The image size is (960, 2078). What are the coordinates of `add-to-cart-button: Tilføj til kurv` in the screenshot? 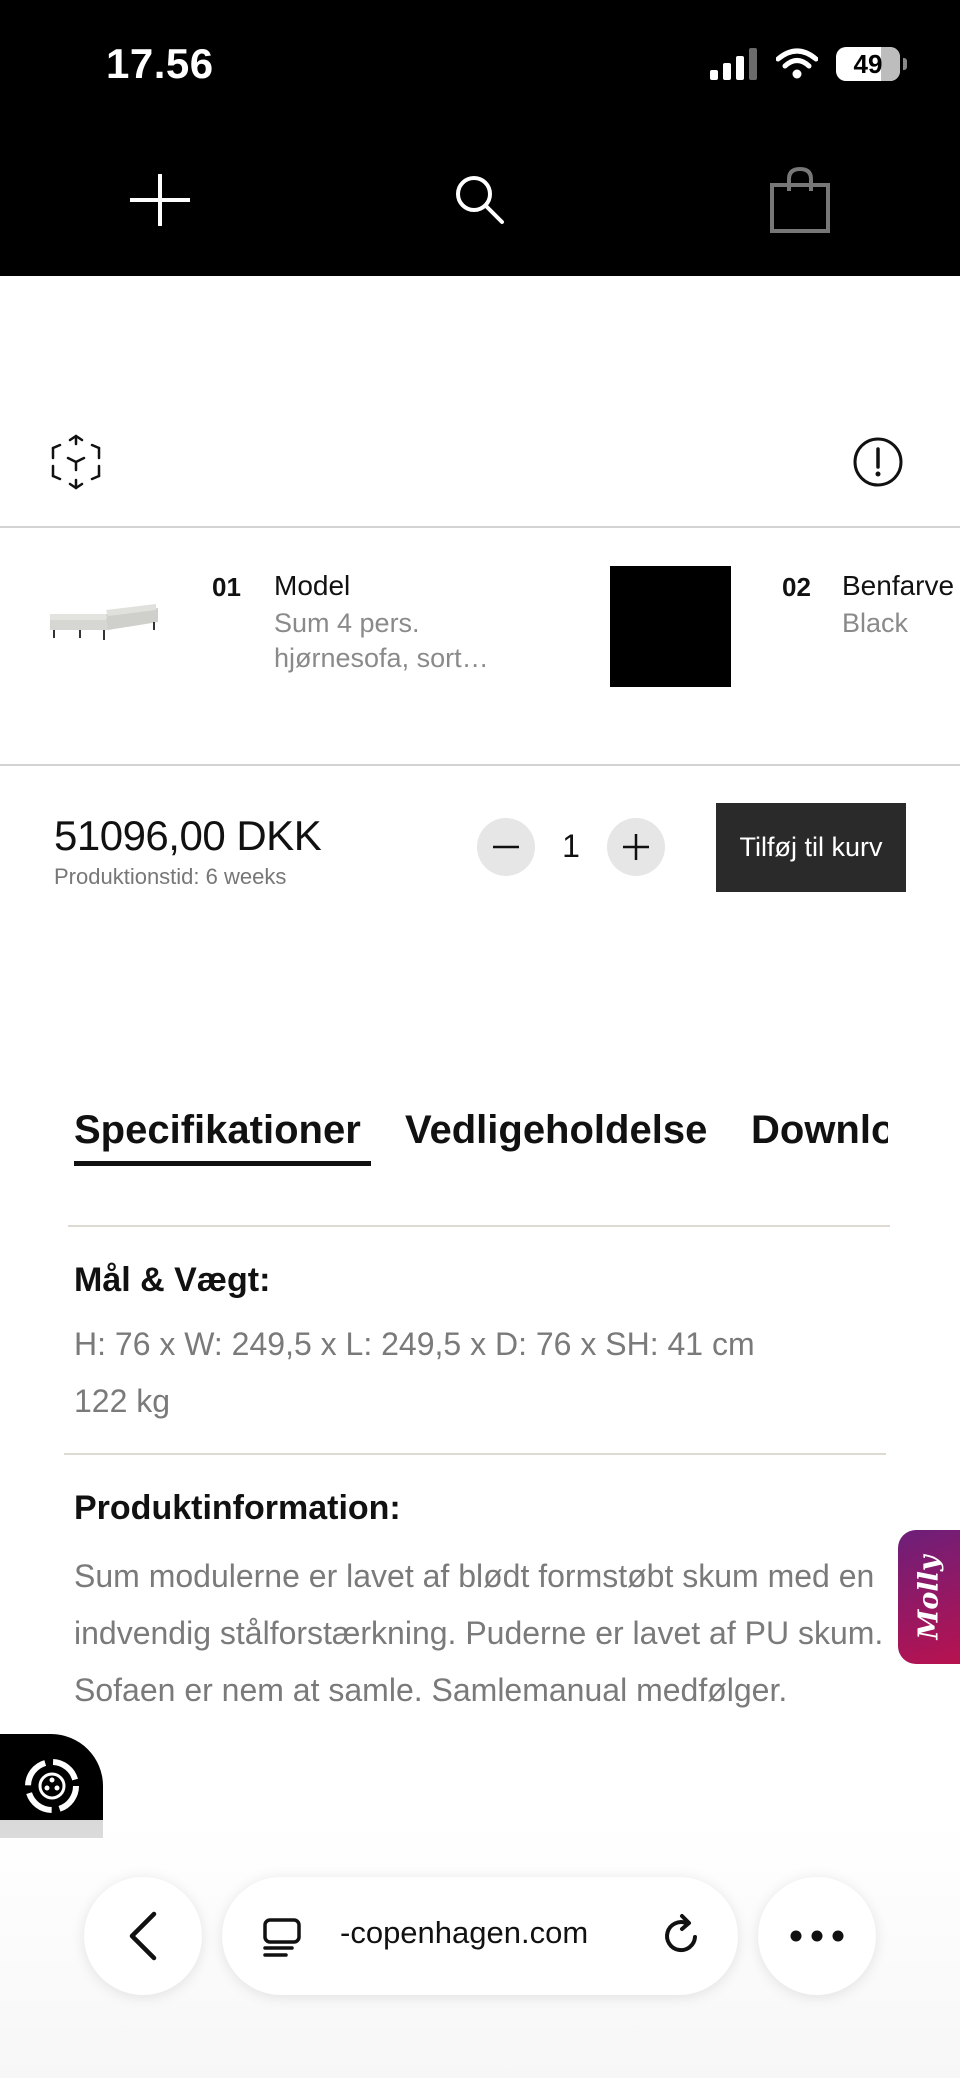 It's located at (811, 847).